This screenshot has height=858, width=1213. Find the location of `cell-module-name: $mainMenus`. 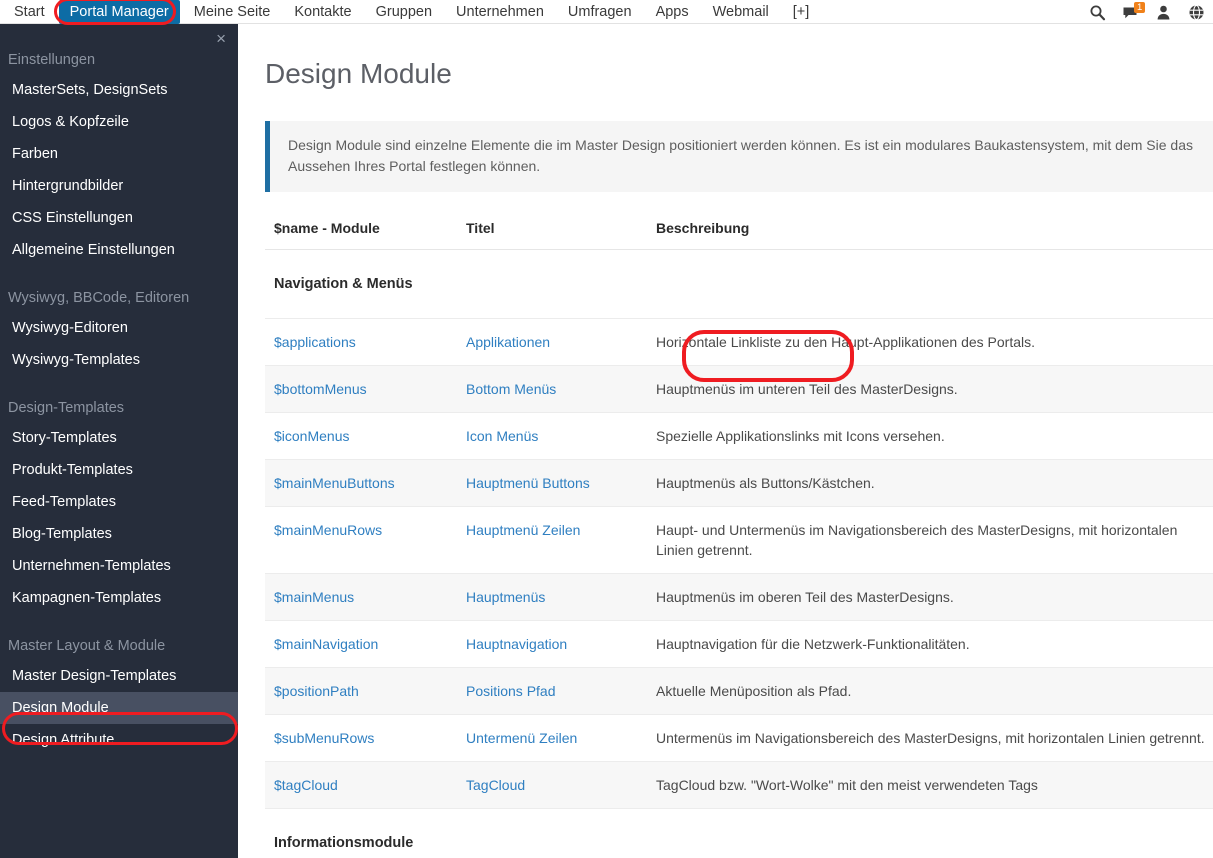

cell-module-name: $mainMenus is located at coordinates (361, 597).